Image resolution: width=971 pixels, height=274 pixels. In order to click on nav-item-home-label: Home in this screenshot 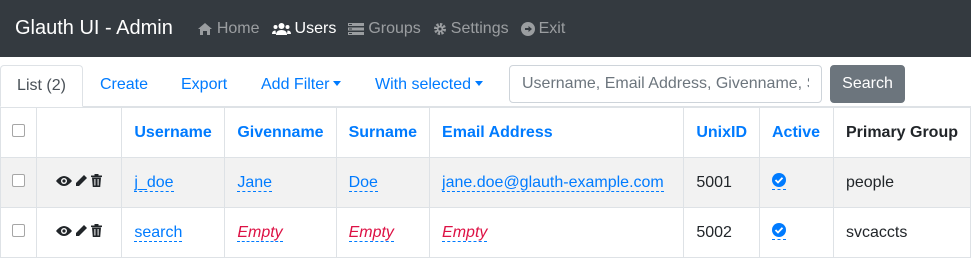, I will do `click(238, 28)`.